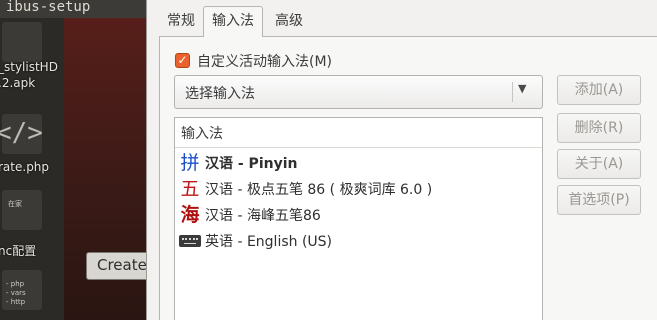 This screenshot has height=320, width=657. What do you see at coordinates (264, 61) in the screenshot?
I see `customize-checkbox-label: 自定义活动输入法(M)` at bounding box center [264, 61].